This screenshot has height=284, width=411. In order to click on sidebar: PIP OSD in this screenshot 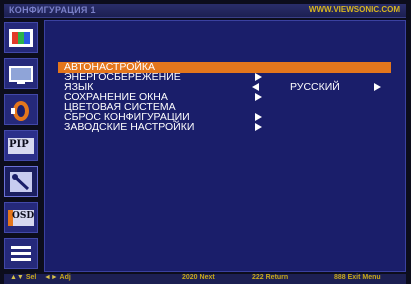, I will do `click(22, 146)`.